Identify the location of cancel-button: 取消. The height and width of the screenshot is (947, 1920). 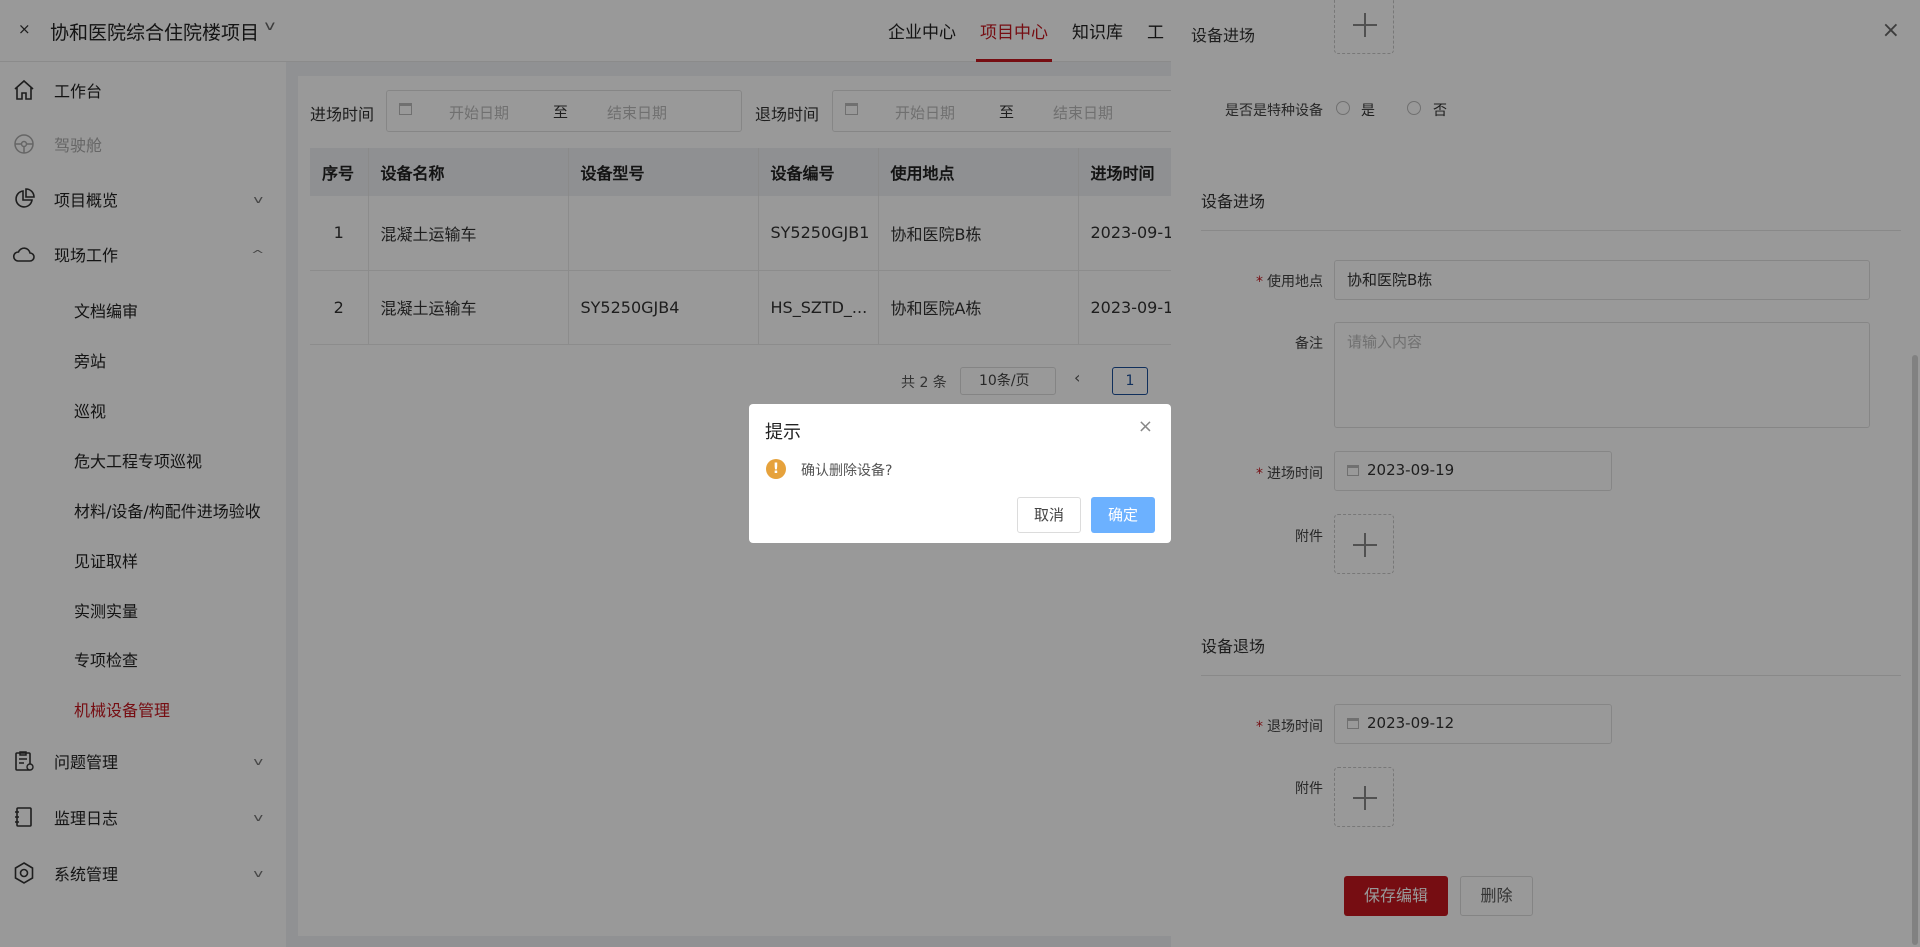
(1049, 515).